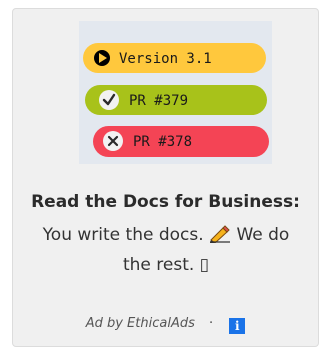 Image resolution: width=326 pixels, height=347 pixels. I want to click on ad-title-link: Read the Docs for Business:, so click(165, 202).